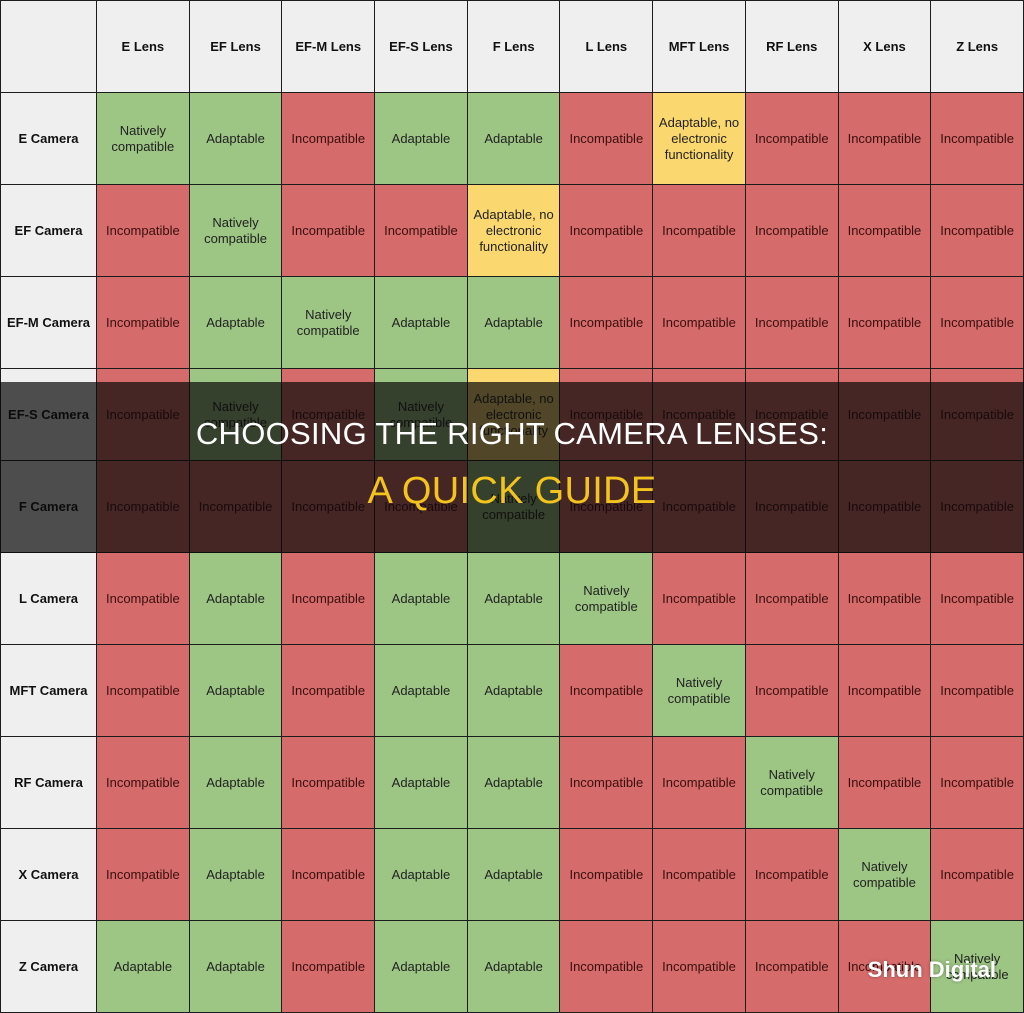 This screenshot has height=1013, width=1024. I want to click on row-header: RF Camera, so click(48, 782).